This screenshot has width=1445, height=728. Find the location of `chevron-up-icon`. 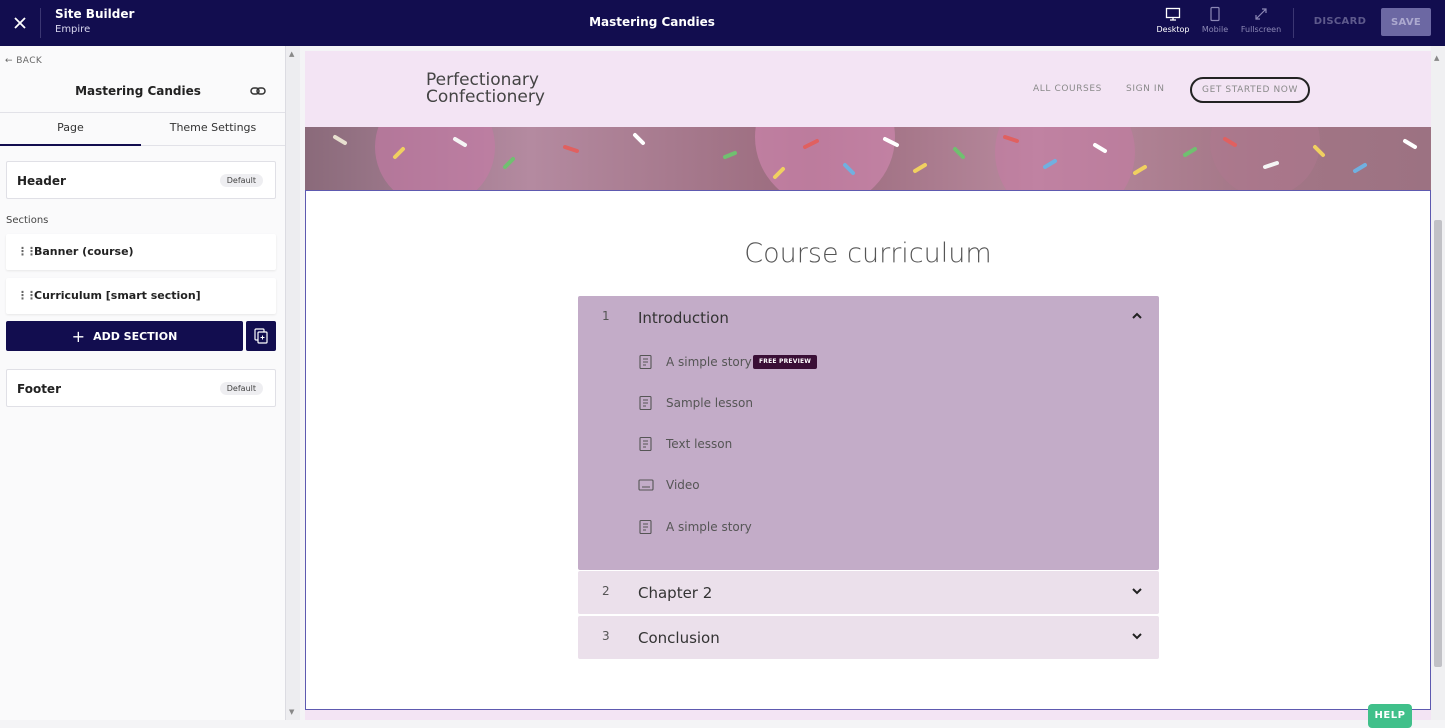

chevron-up-icon is located at coordinates (1137, 316).